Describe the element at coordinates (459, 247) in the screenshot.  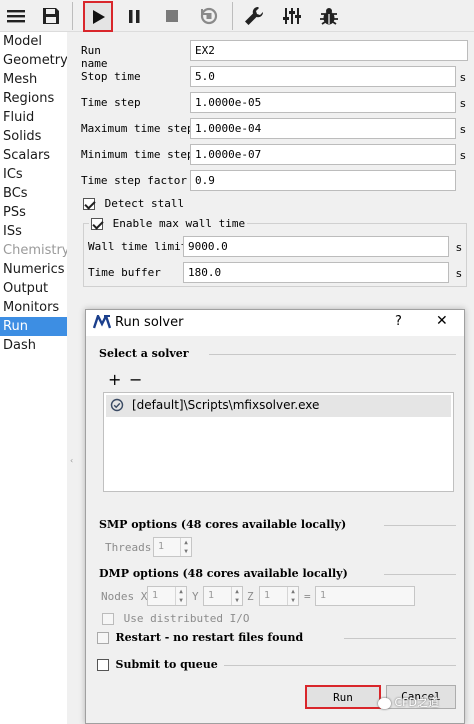
I see `wall-time-limit-unit: s` at that location.